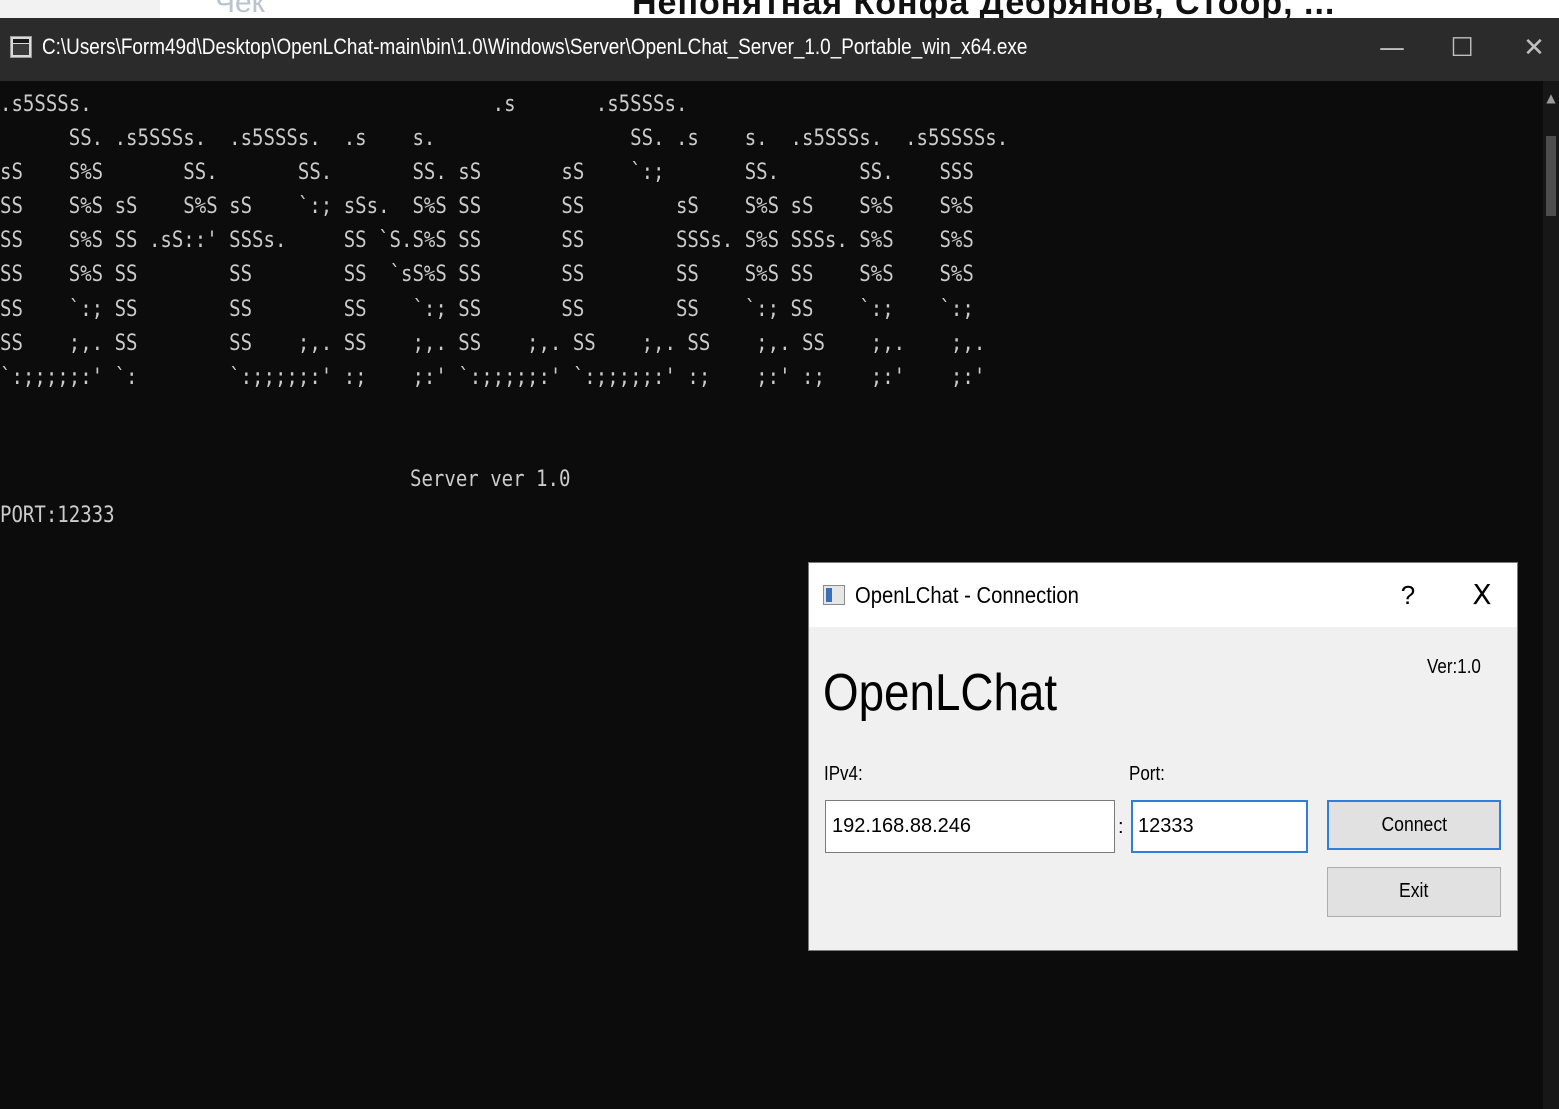 The image size is (1559, 1109). Describe the element at coordinates (1392, 49) in the screenshot. I see `minimize-button: —` at that location.